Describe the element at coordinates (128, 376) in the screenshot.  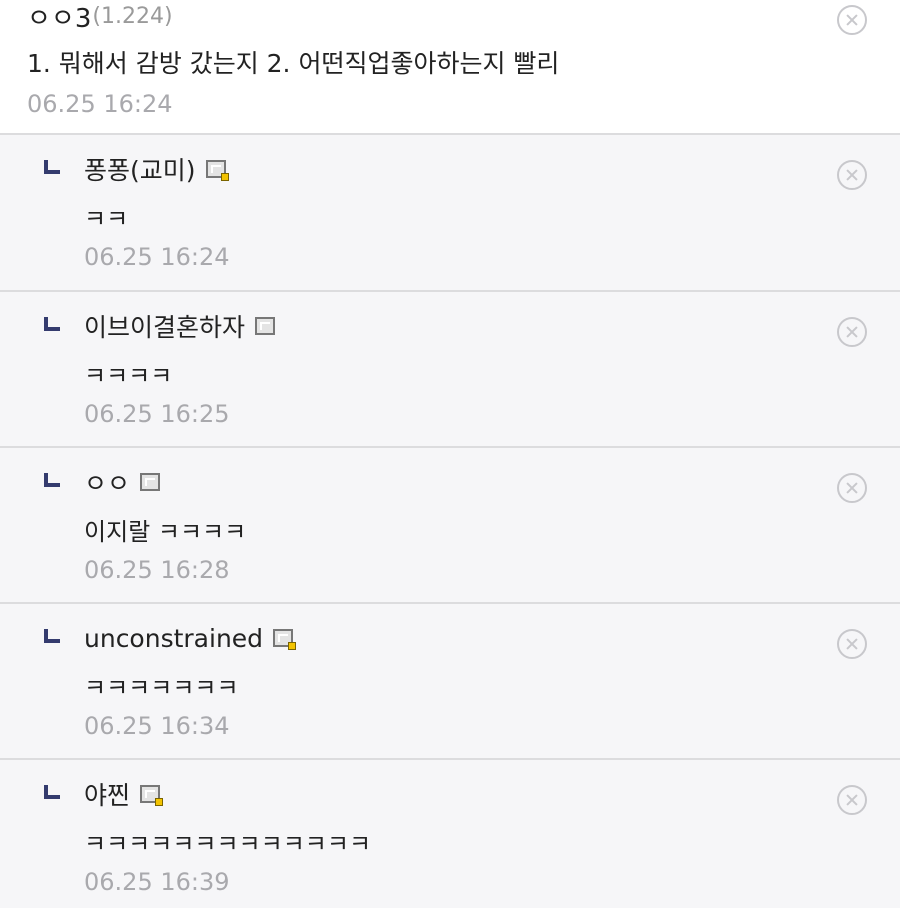
I see `reply-body: ㅋㅋㅋㅋ` at that location.